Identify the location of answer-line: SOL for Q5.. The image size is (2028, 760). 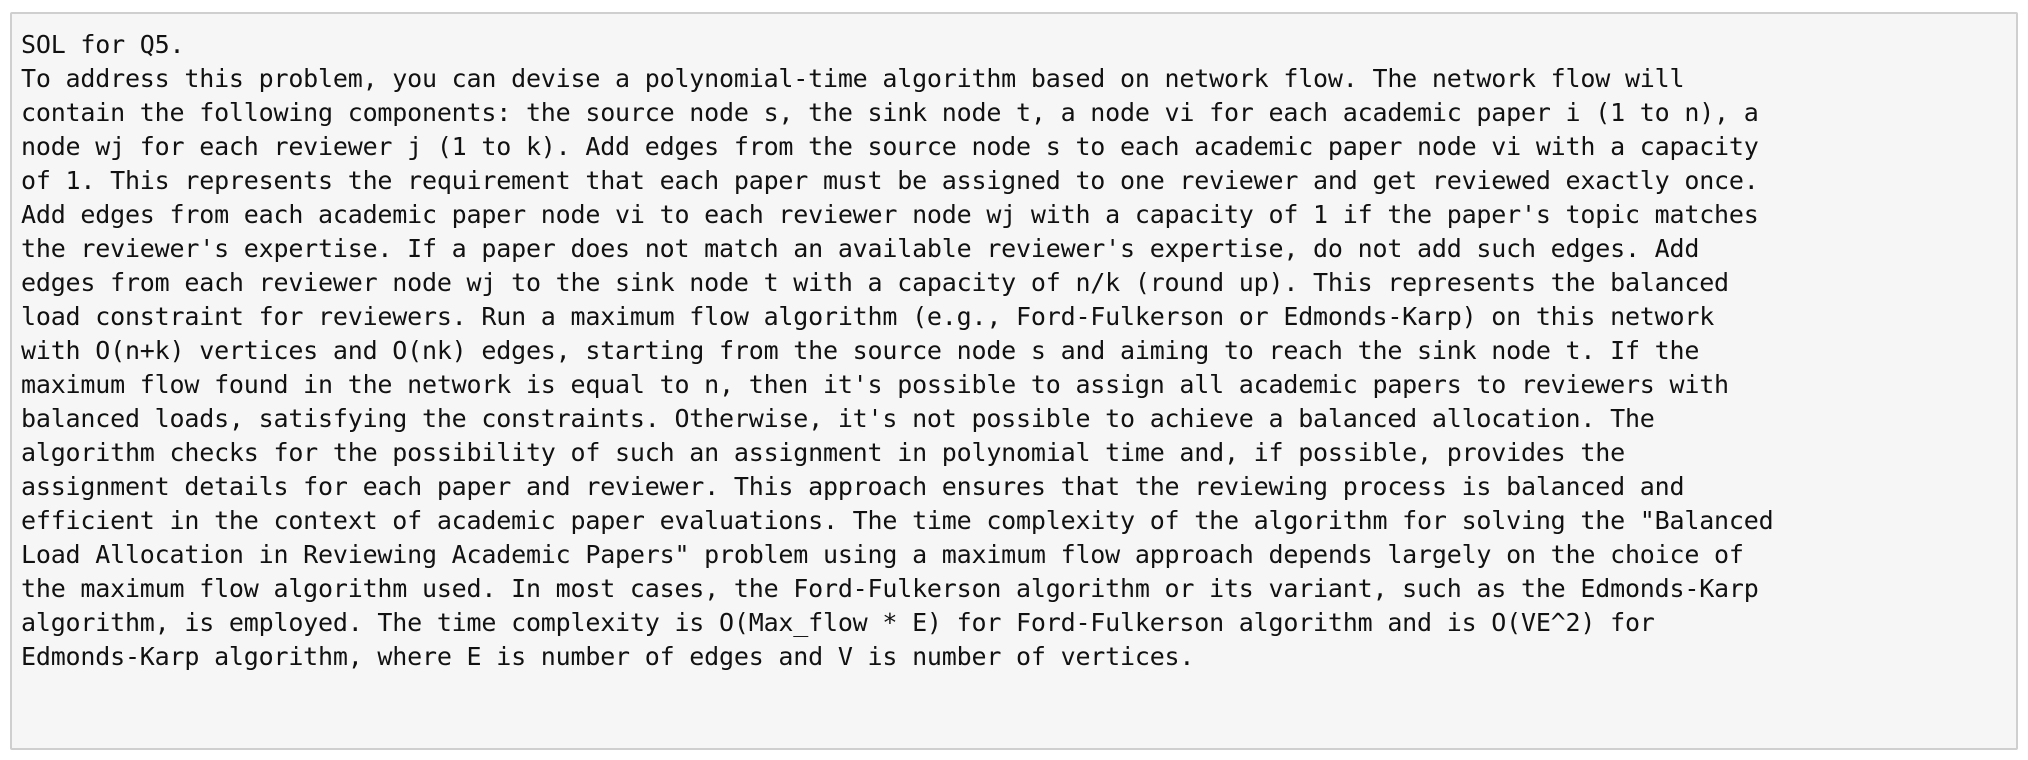
(103, 44).